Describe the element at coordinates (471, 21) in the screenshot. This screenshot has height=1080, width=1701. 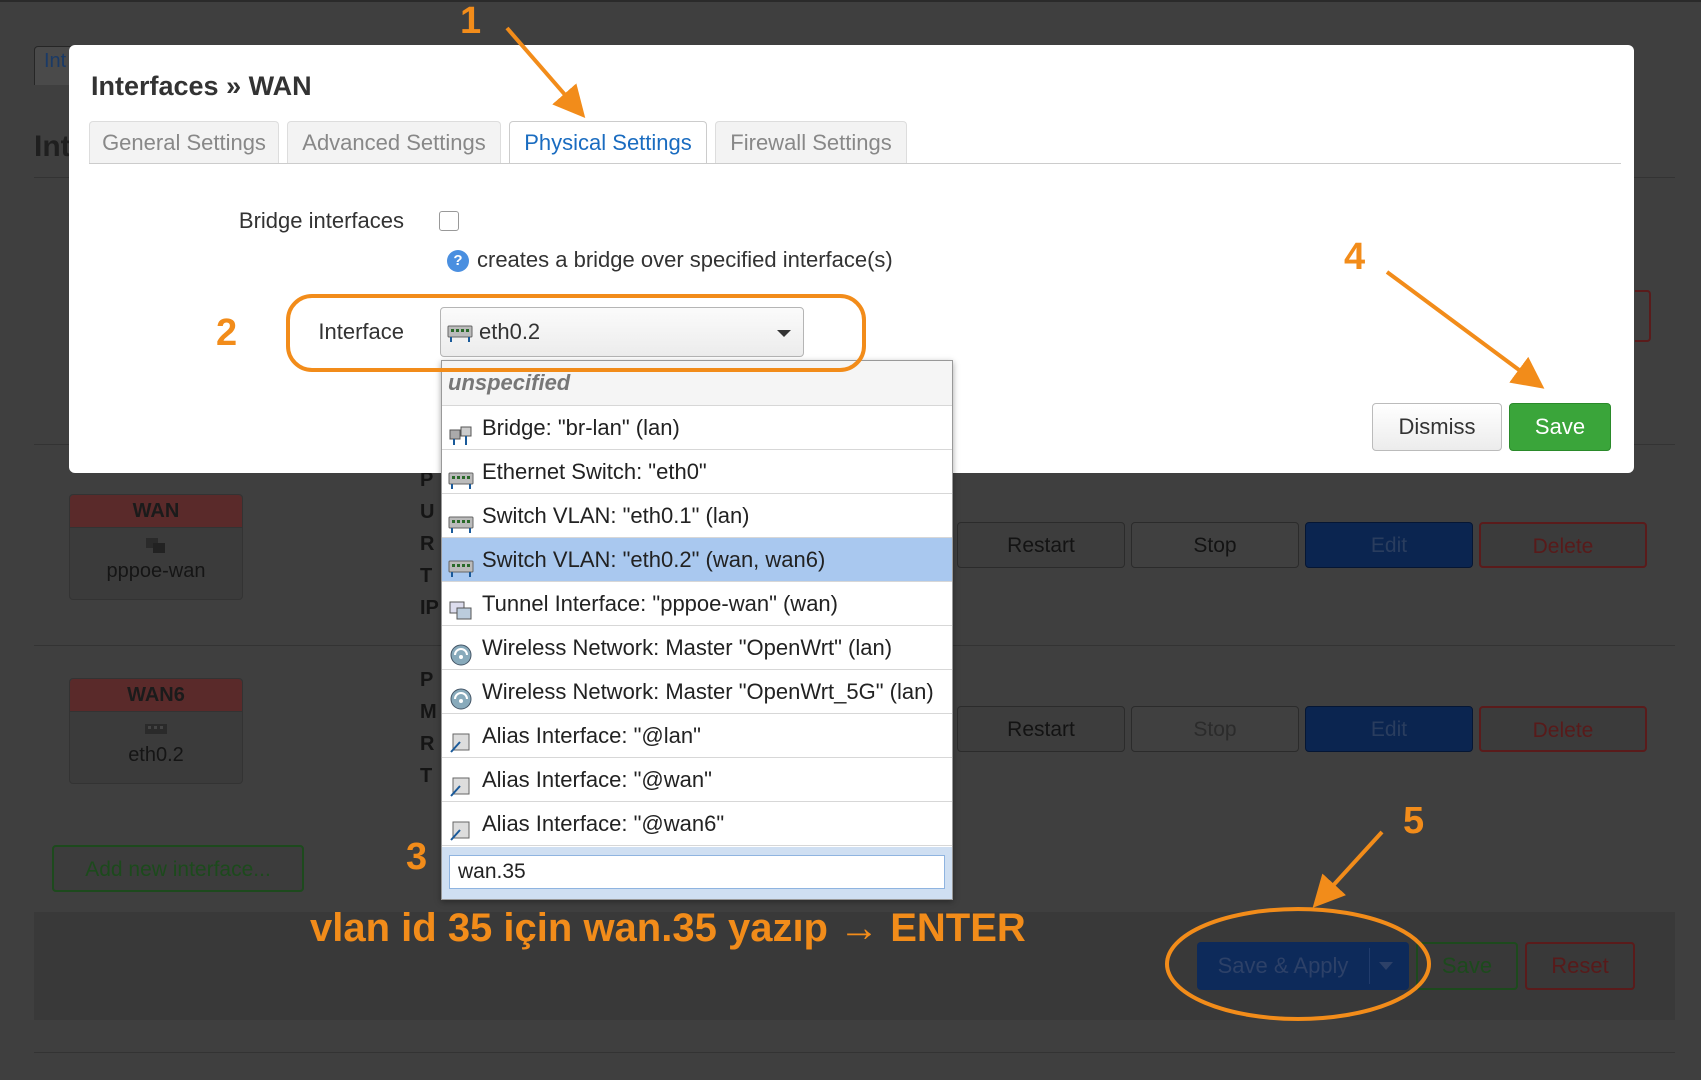
I see `annotation-step-1: 1` at that location.